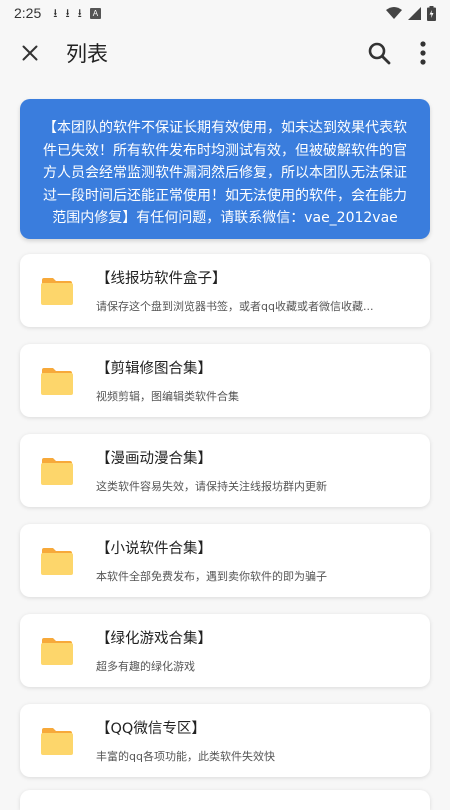 This screenshot has height=810, width=450. Describe the element at coordinates (211, 486) in the screenshot. I see `list-item-subtitle: 这类软件容易失效，请保持关注线报坊群内更新` at that location.